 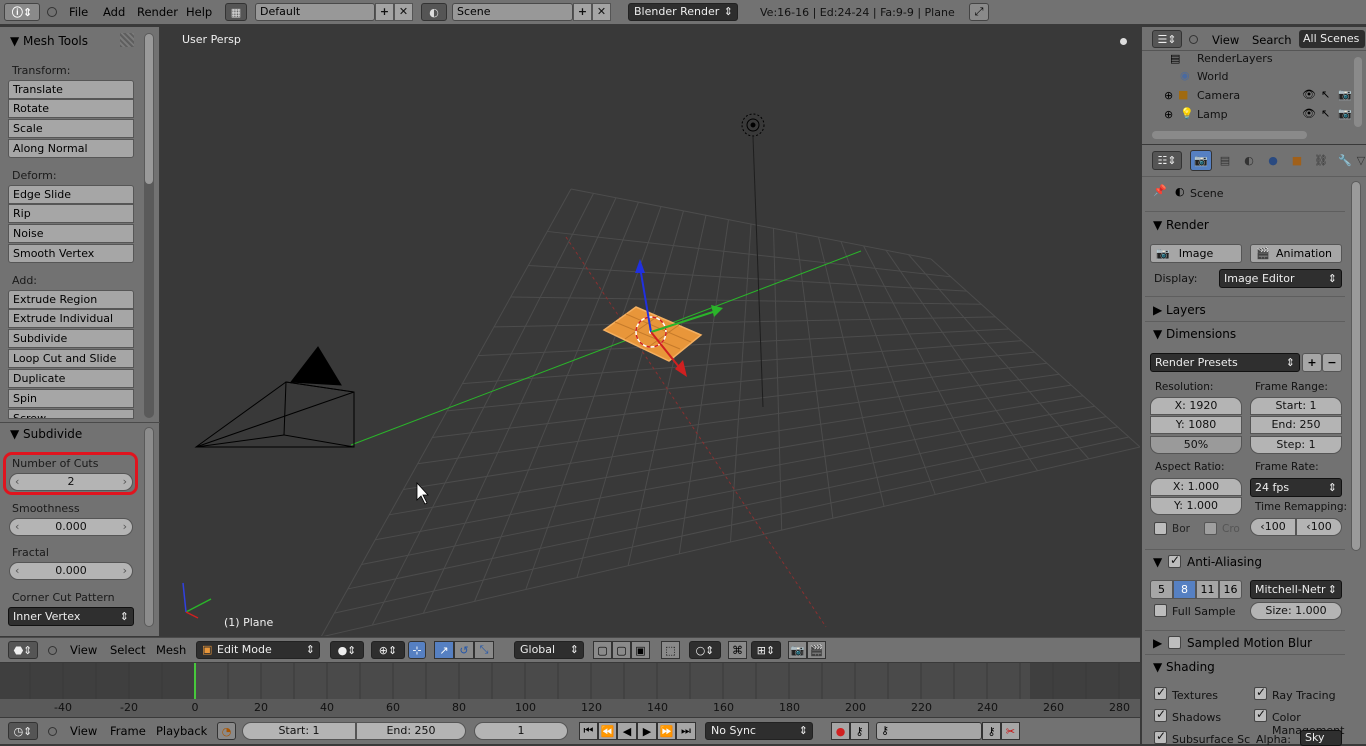 What do you see at coordinates (83, 650) in the screenshot?
I see `menu-view: View` at bounding box center [83, 650].